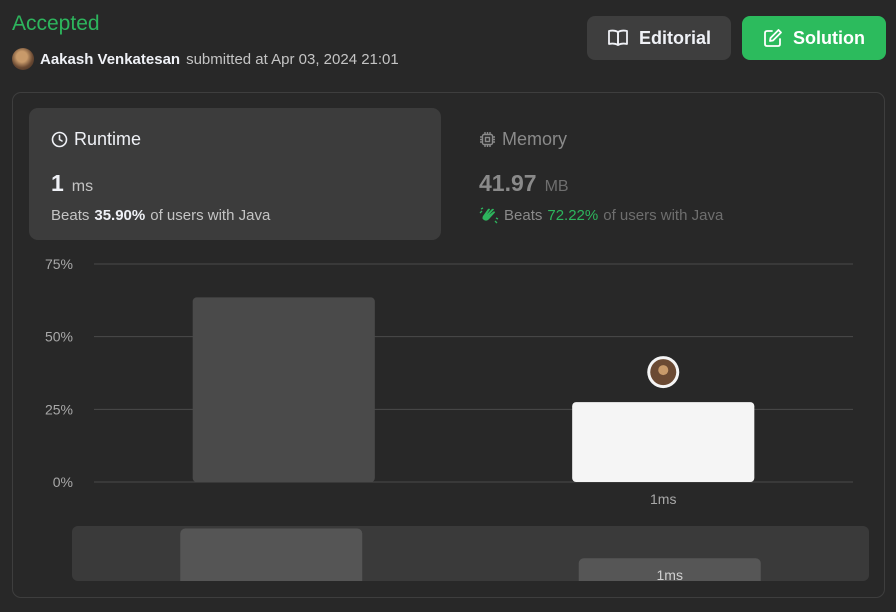 The image size is (896, 612). I want to click on user-bar, so click(663, 442).